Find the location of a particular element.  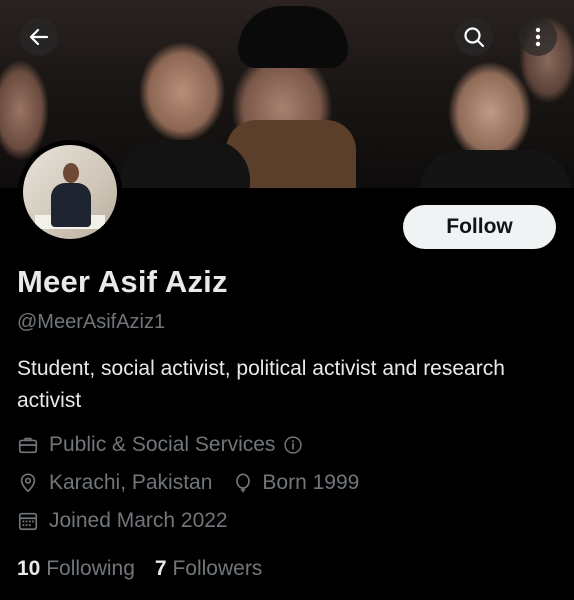

calendar-icon is located at coordinates (28, 521).